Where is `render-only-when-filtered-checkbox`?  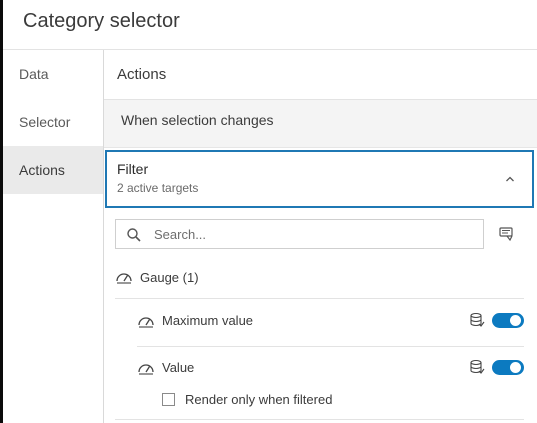
render-only-when-filtered-checkbox is located at coordinates (168, 399).